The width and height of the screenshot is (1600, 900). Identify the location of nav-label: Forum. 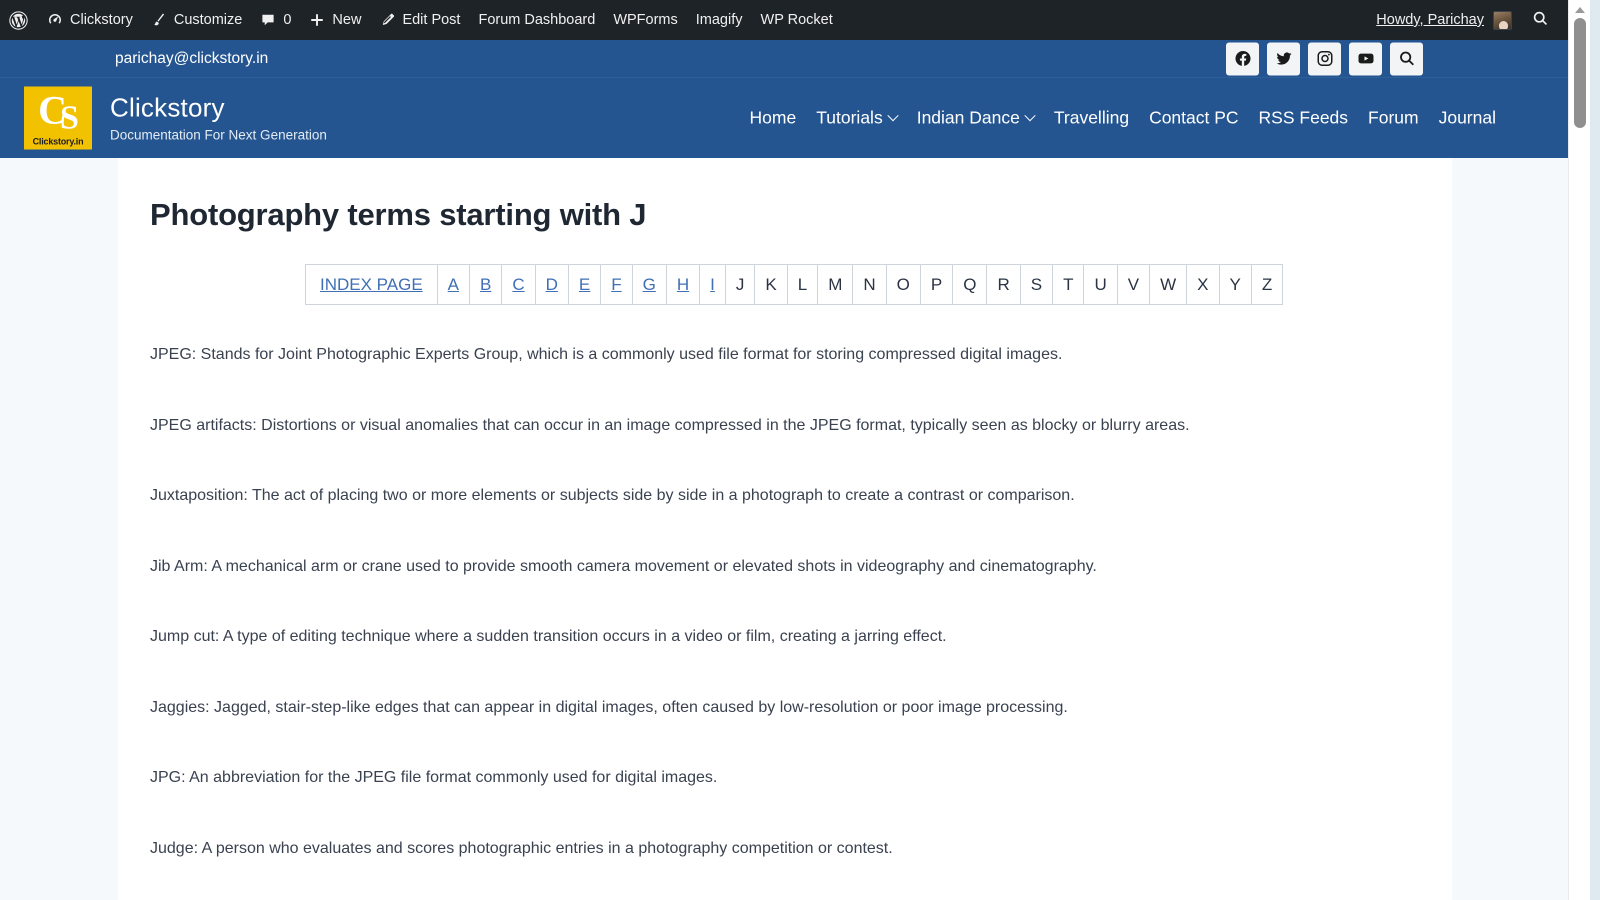
(1393, 117).